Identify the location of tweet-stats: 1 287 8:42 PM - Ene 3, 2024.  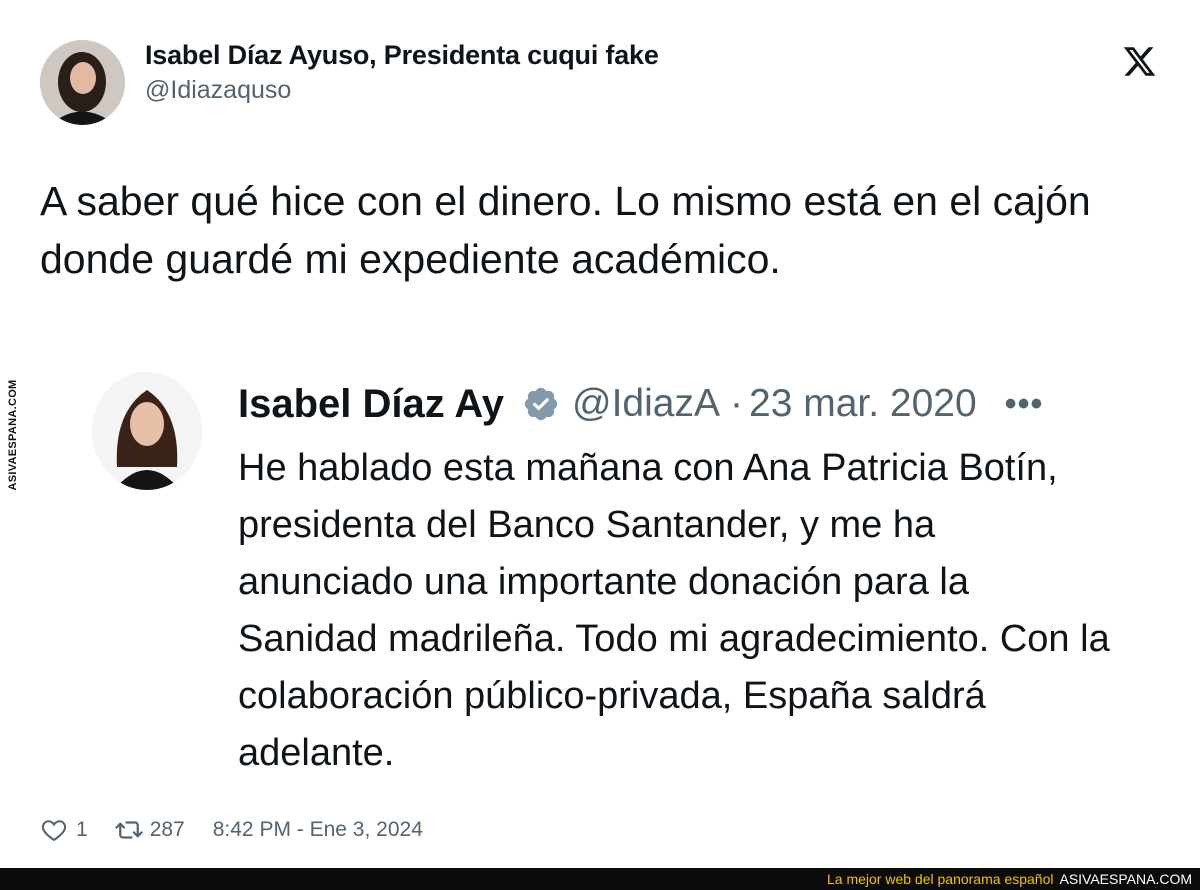
(231, 830).